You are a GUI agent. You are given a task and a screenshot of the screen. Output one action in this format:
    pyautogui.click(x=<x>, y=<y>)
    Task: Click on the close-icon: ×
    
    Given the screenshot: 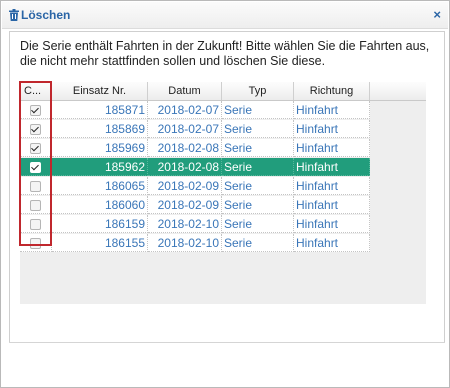 What is the action you would take?
    pyautogui.click(x=437, y=14)
    